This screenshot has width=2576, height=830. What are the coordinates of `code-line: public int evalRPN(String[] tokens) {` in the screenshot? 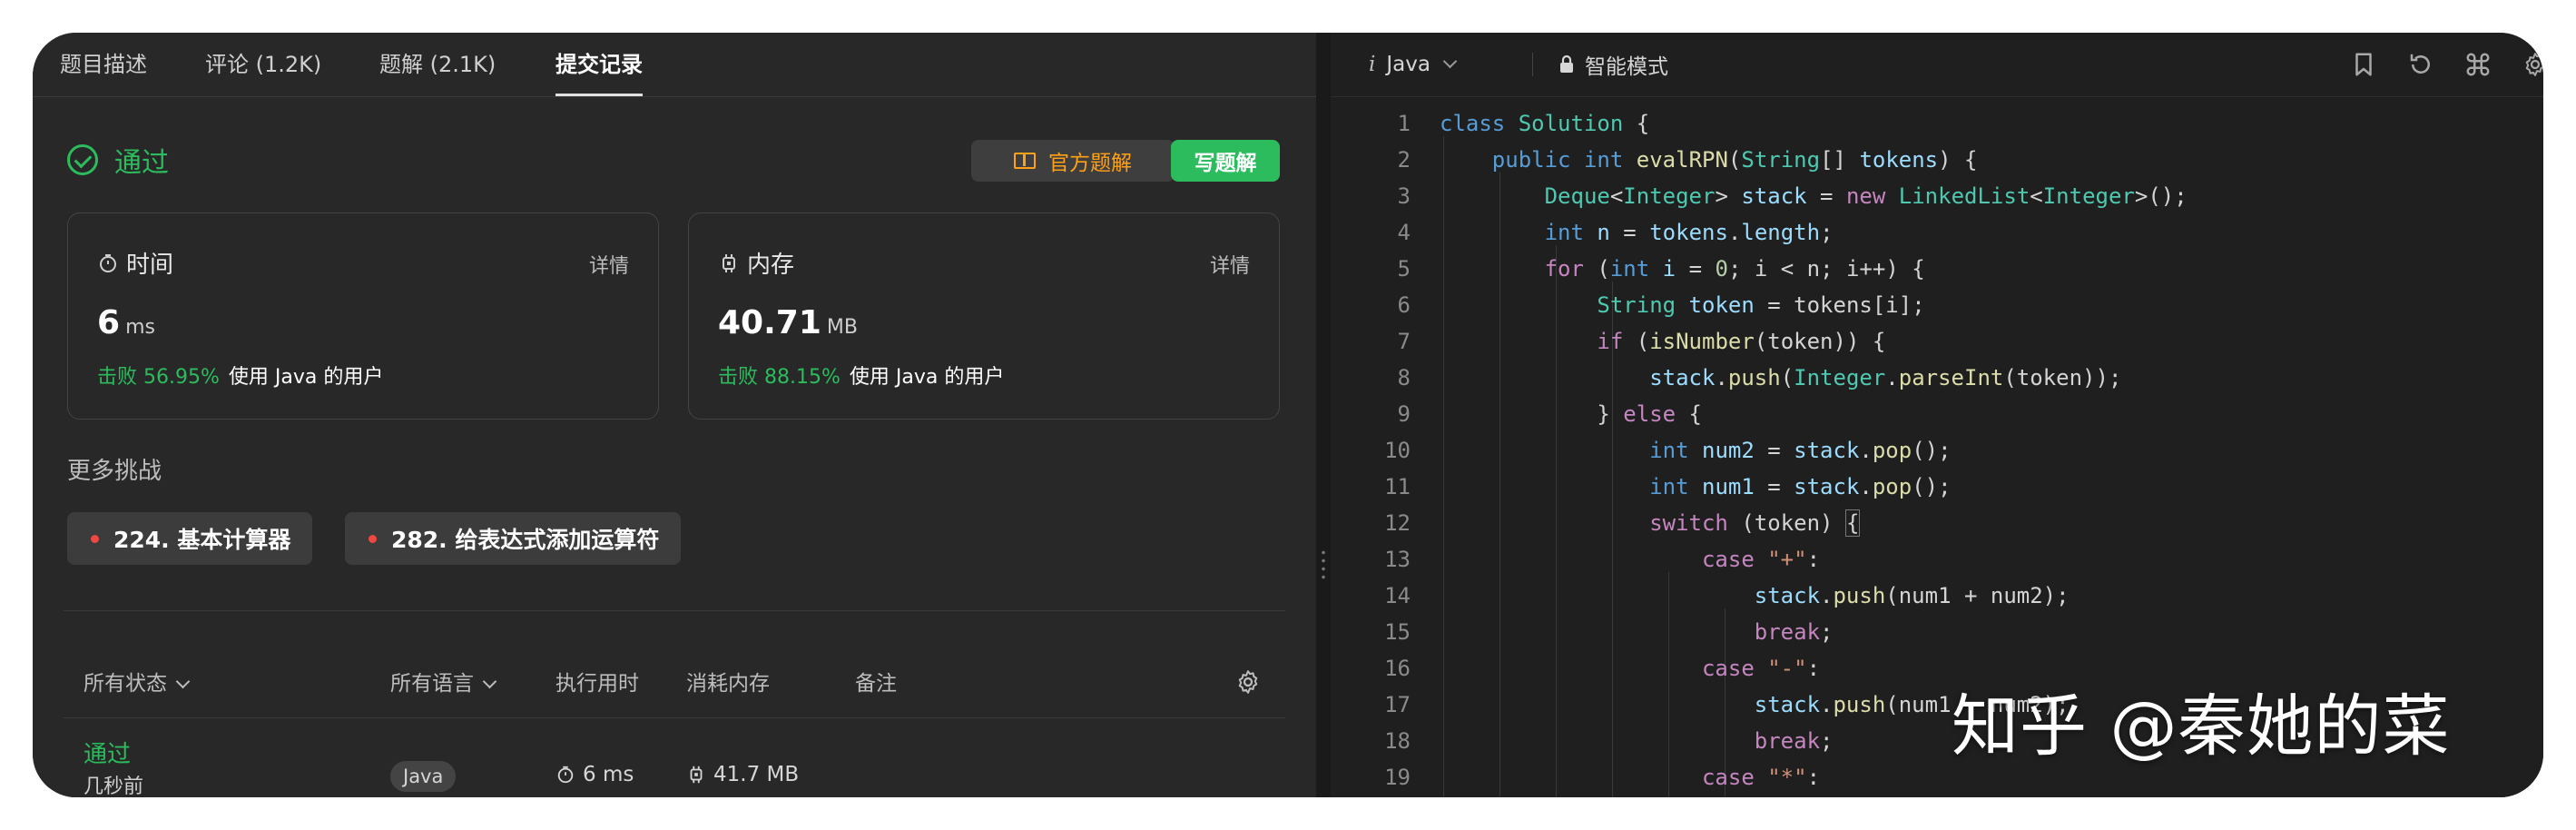 It's located at (1734, 160).